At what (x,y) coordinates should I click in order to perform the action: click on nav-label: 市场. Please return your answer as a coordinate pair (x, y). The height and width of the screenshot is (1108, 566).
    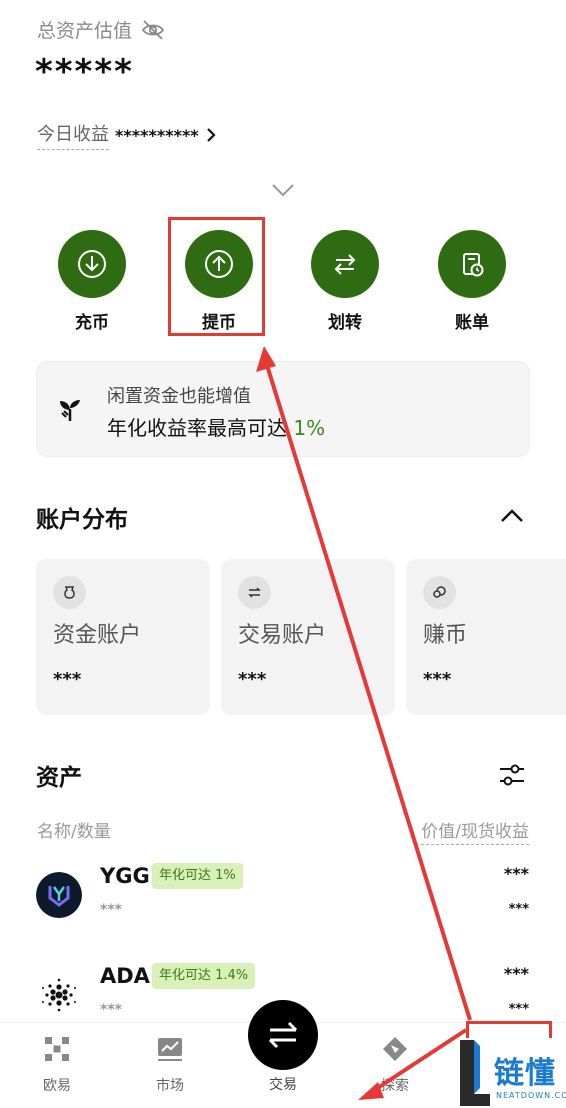
    Looking at the image, I should click on (170, 1086).